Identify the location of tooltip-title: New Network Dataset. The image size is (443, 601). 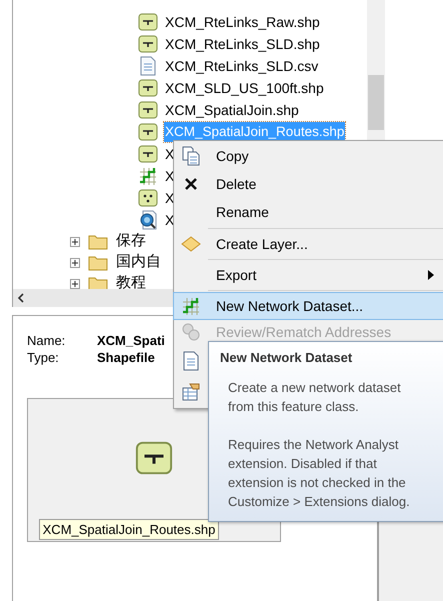
(287, 358).